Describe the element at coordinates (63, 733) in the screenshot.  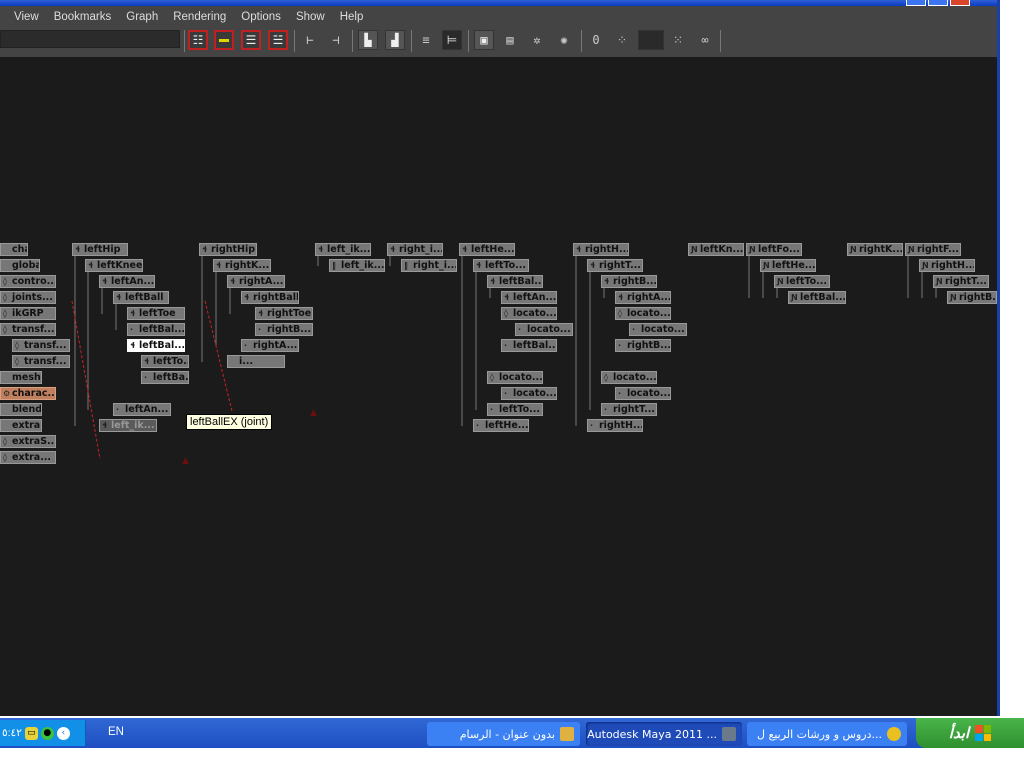
I see `tray-expand-icon: ‹` at that location.